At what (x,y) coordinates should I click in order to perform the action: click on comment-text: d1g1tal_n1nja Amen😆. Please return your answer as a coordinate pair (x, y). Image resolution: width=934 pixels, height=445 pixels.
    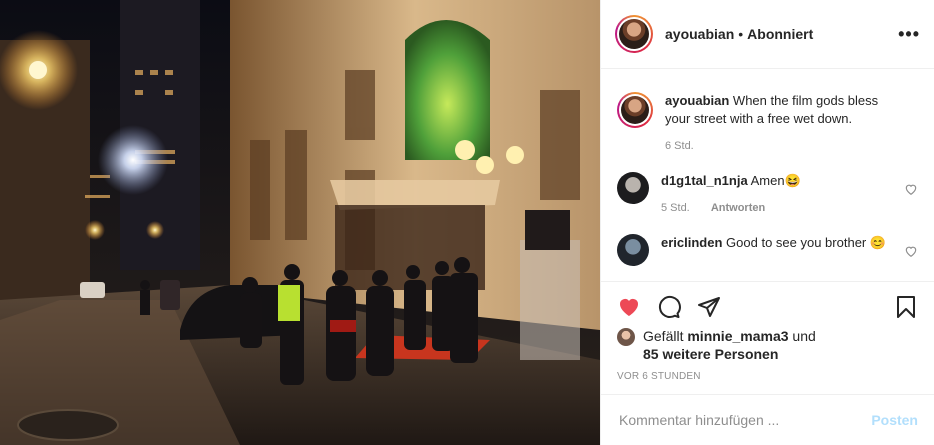
    Looking at the image, I should click on (746, 181).